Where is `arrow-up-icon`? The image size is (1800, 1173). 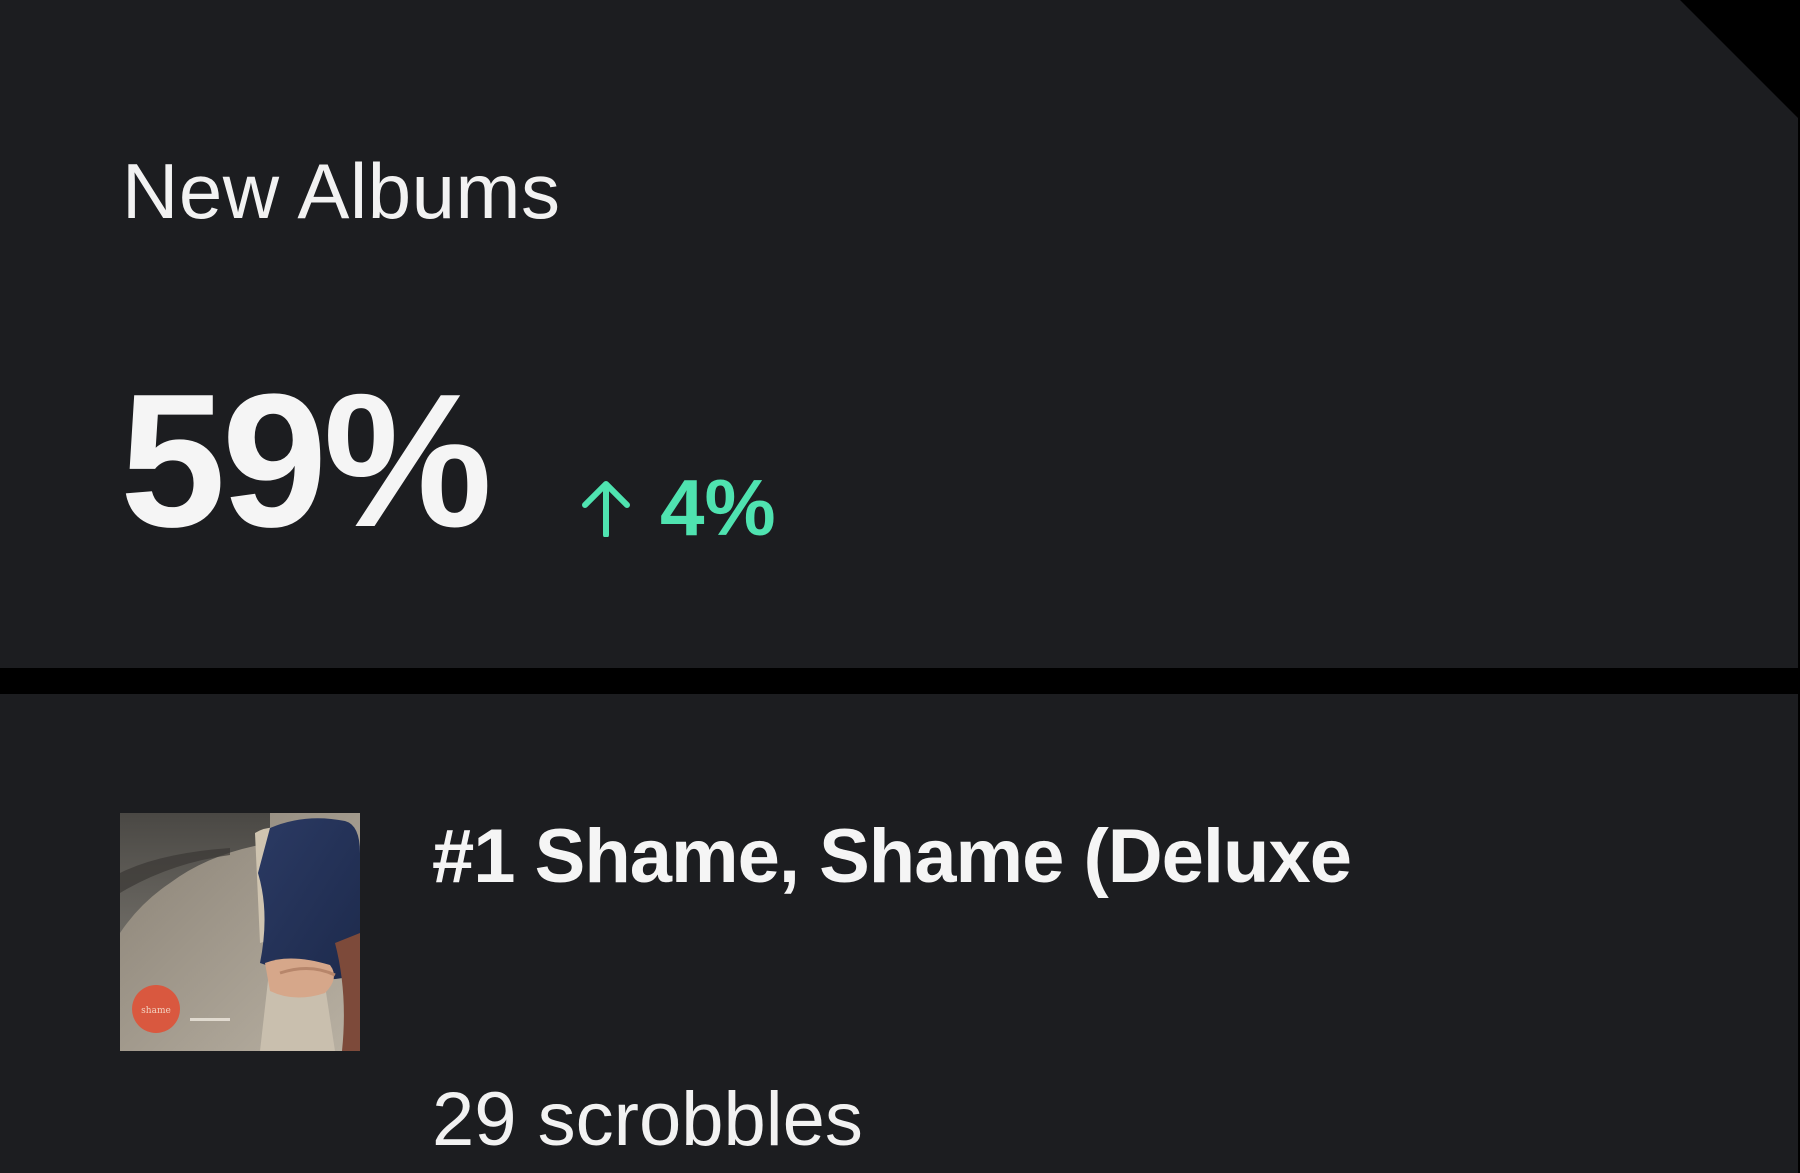
arrow-up-icon is located at coordinates (606, 509).